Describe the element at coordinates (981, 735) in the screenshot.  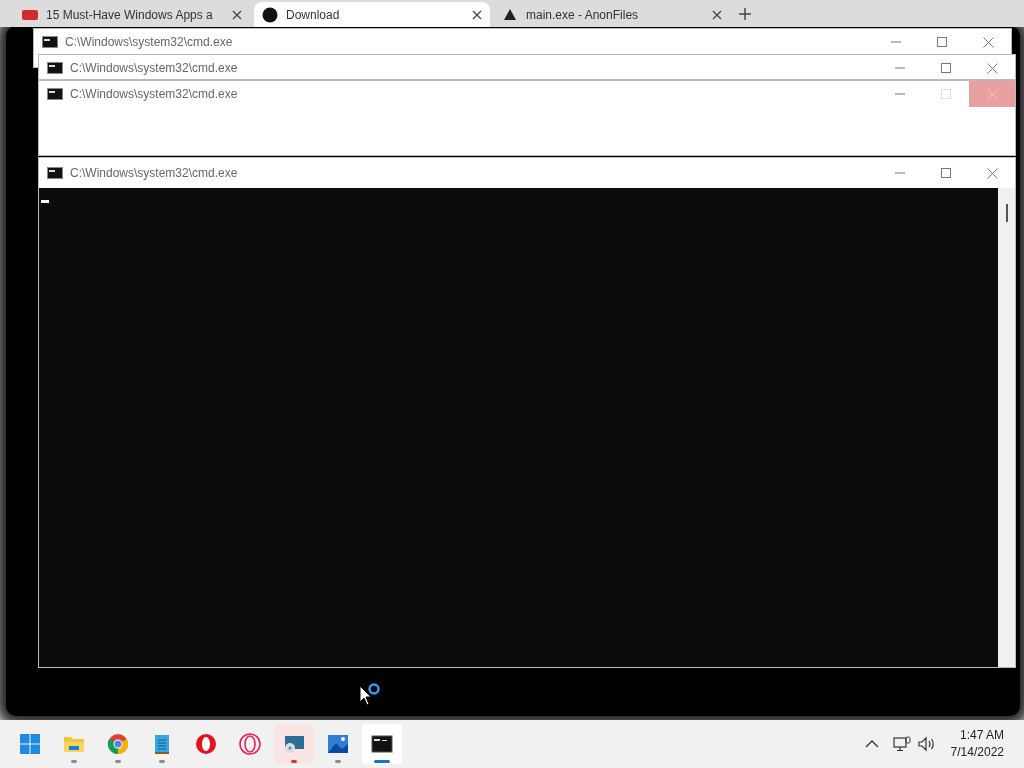
I see `clock-time: 1:47 AM` at that location.